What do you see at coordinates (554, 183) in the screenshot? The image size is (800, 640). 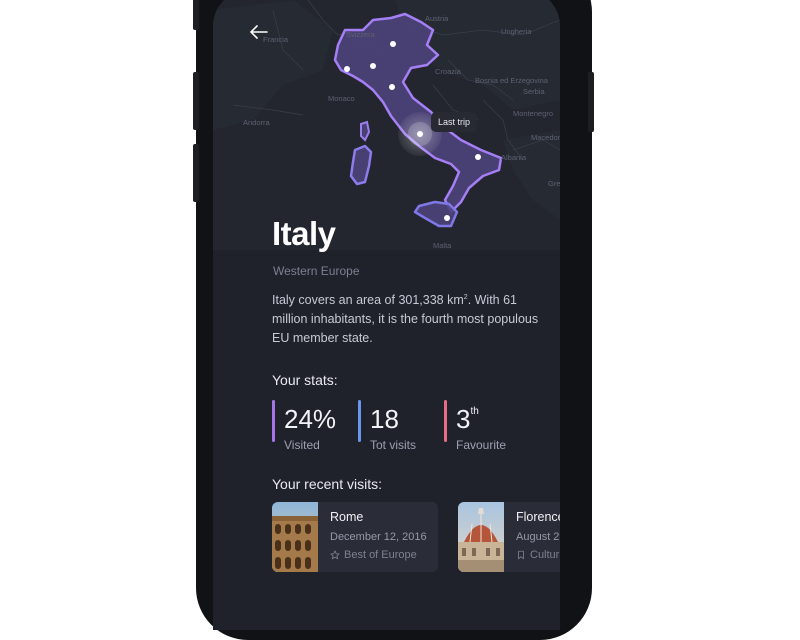 I see `svg-text: Gre` at bounding box center [554, 183].